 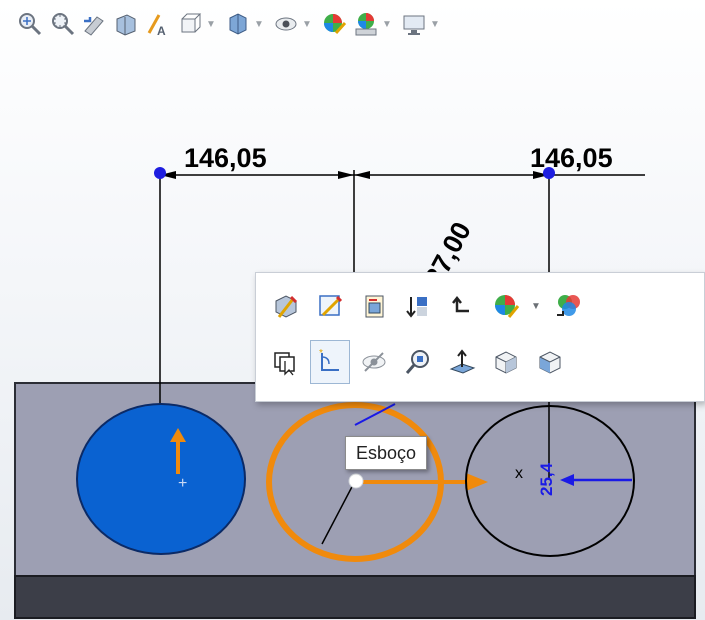 I want to click on sketch-point-left, so click(x=160, y=173).